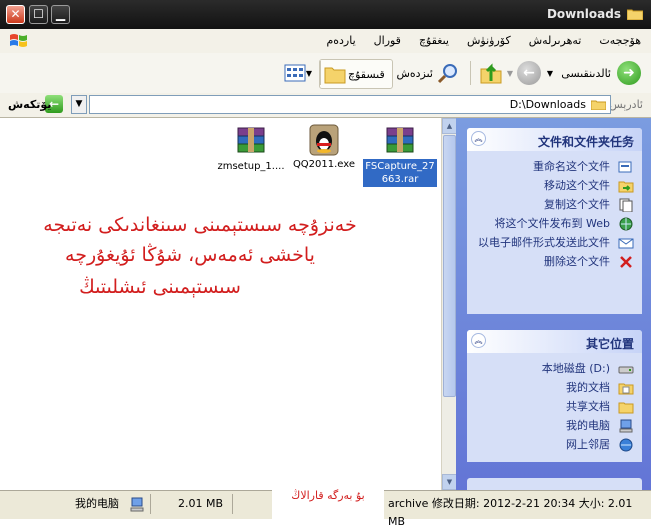 This screenshot has width=651, height=531. Describe the element at coordinates (449, 266) in the screenshot. I see `scroll-thumb` at that location.